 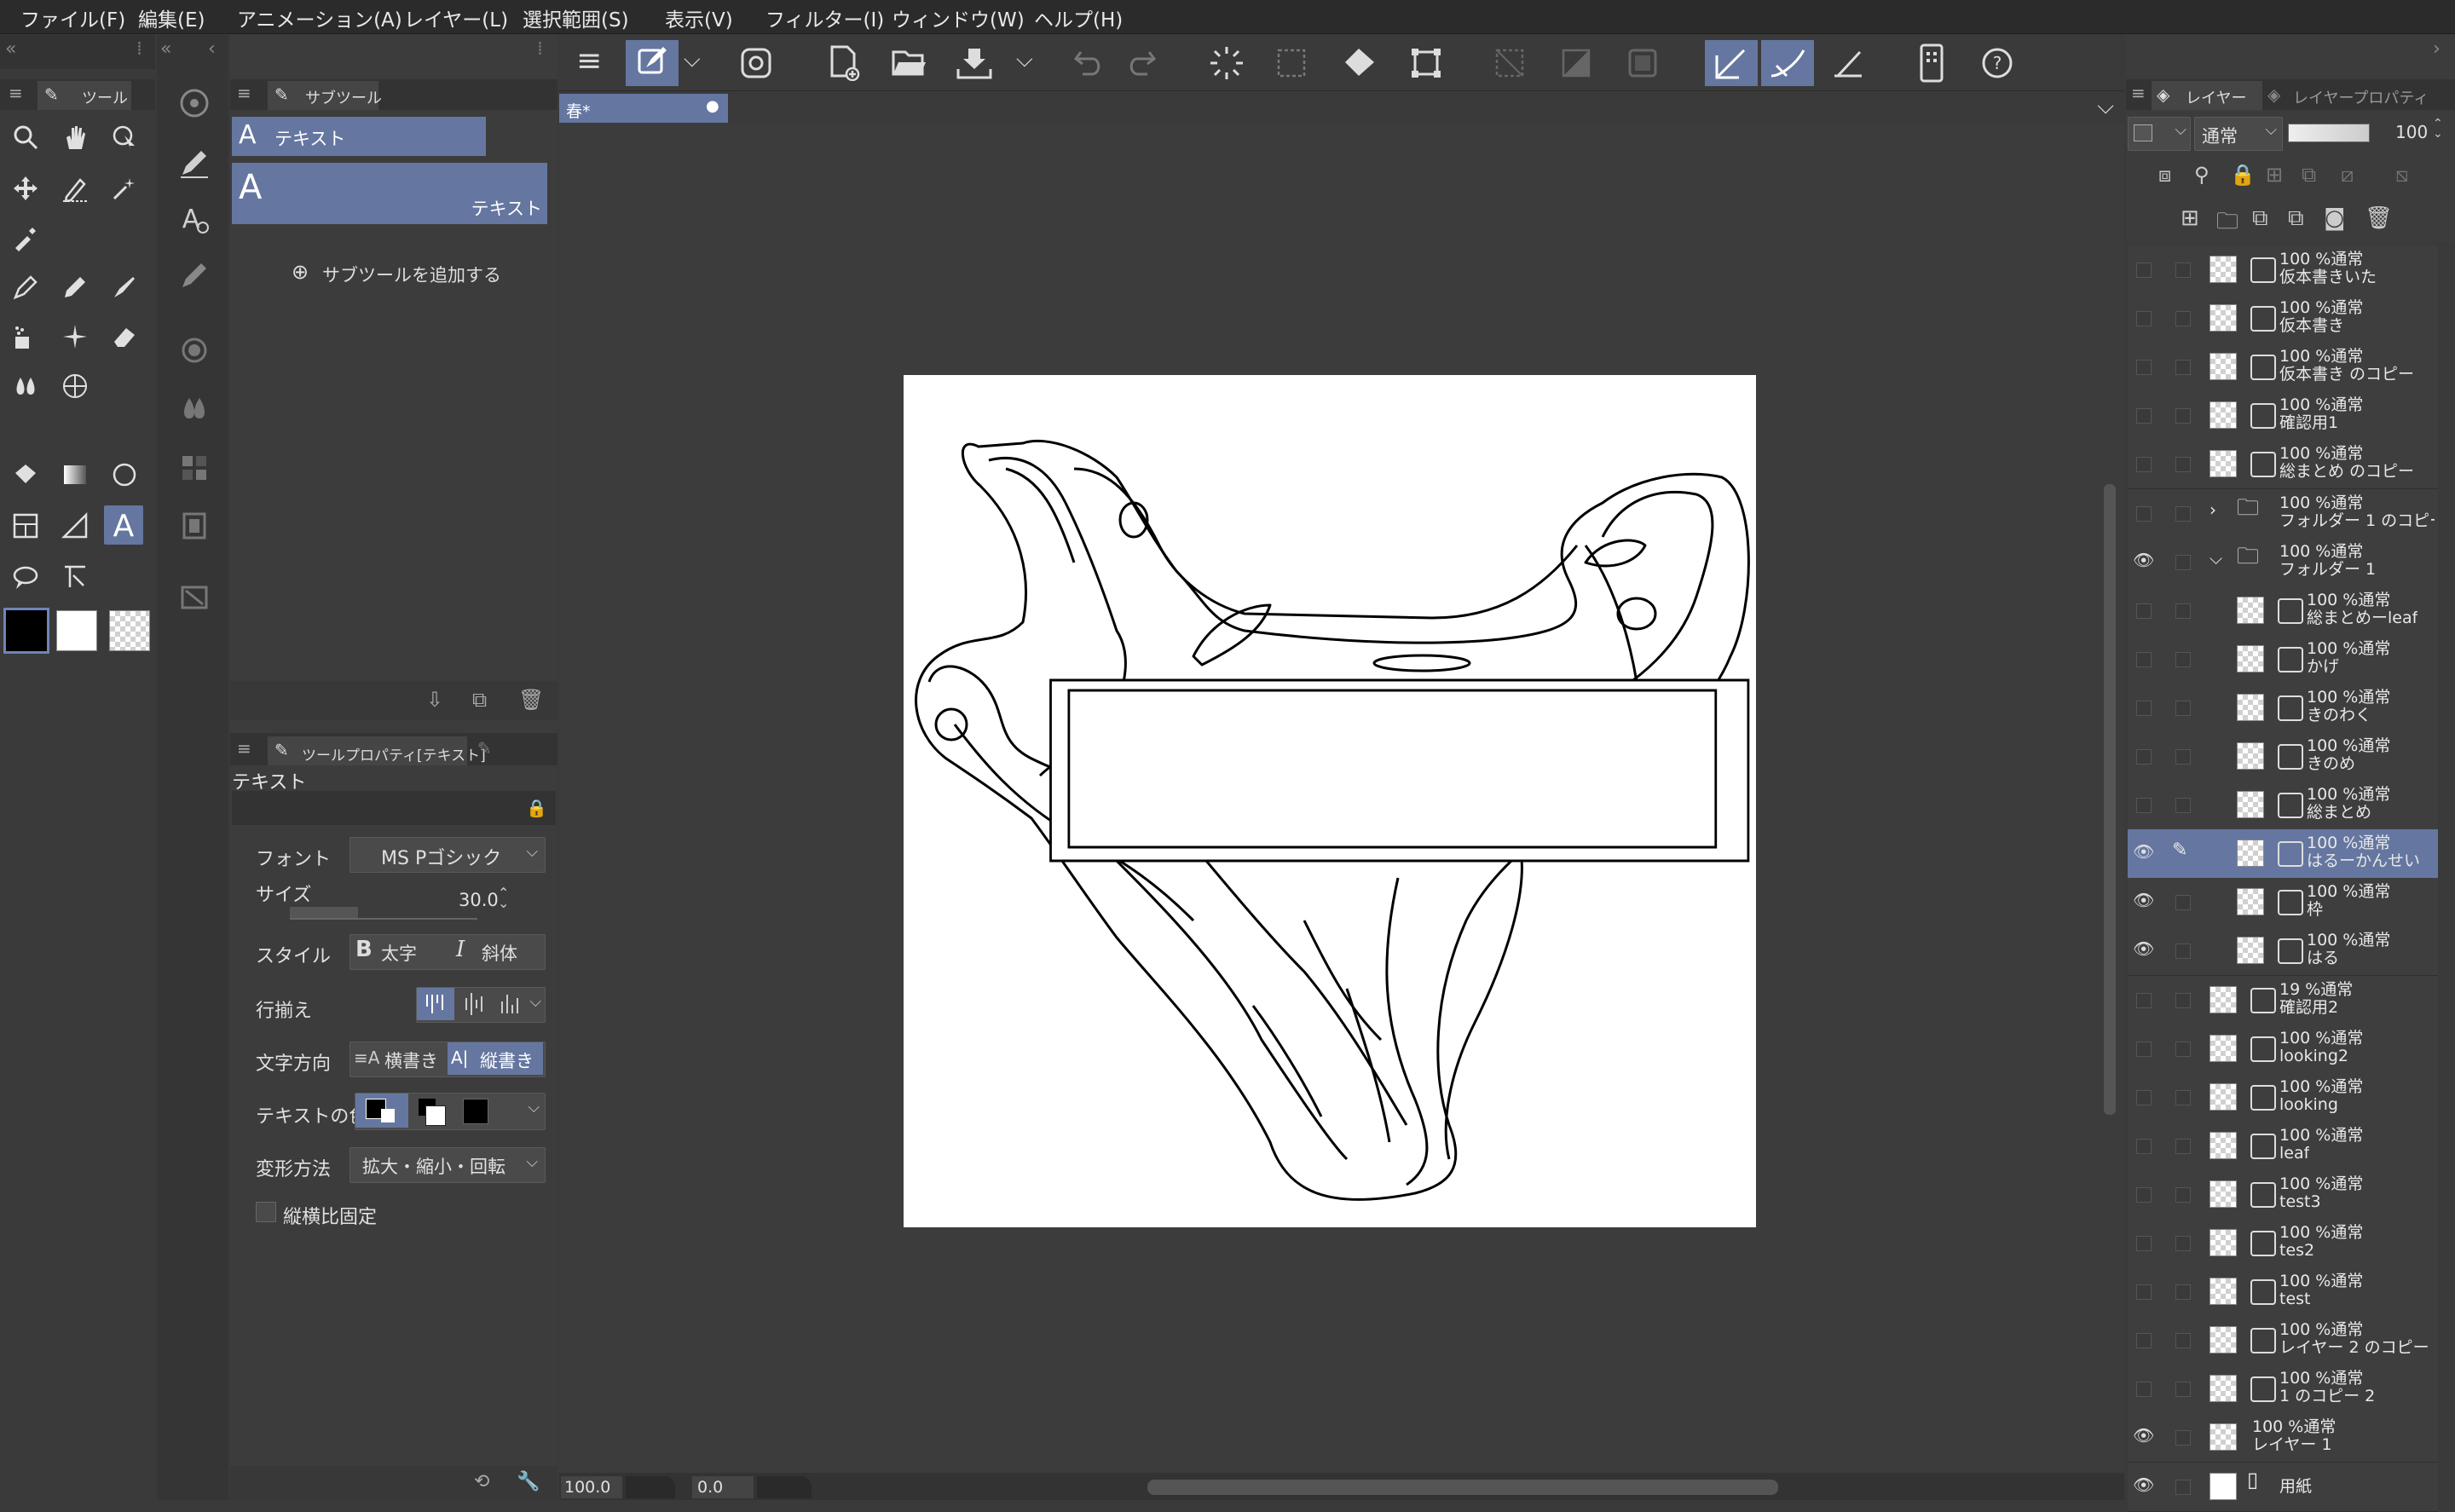 I want to click on airbrush-icon, so click(x=25, y=336).